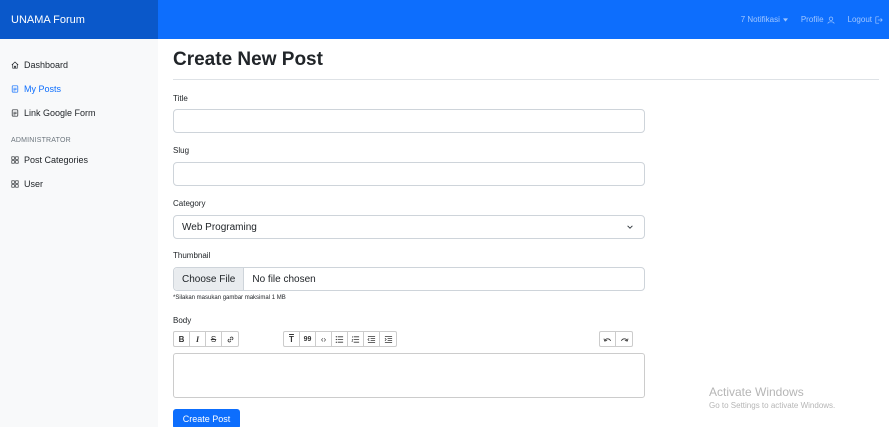 The width and height of the screenshot is (889, 427). What do you see at coordinates (409, 227) in the screenshot?
I see `category-select: Web Programing` at bounding box center [409, 227].